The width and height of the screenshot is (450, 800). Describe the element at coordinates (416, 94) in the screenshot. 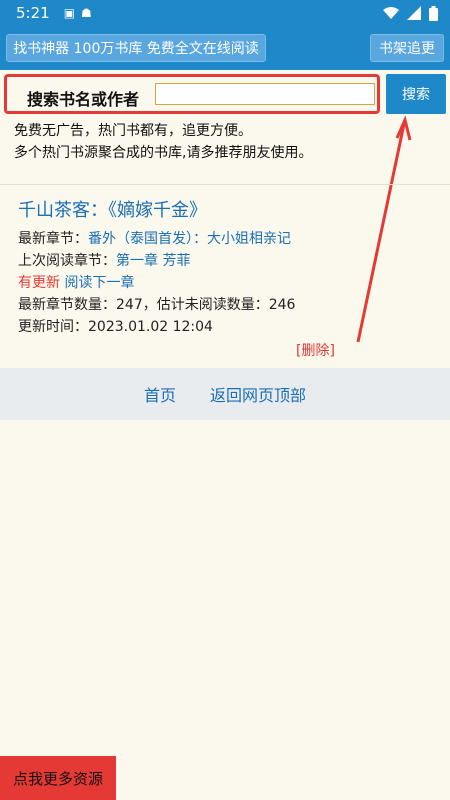

I see `search-button: 搜索` at that location.